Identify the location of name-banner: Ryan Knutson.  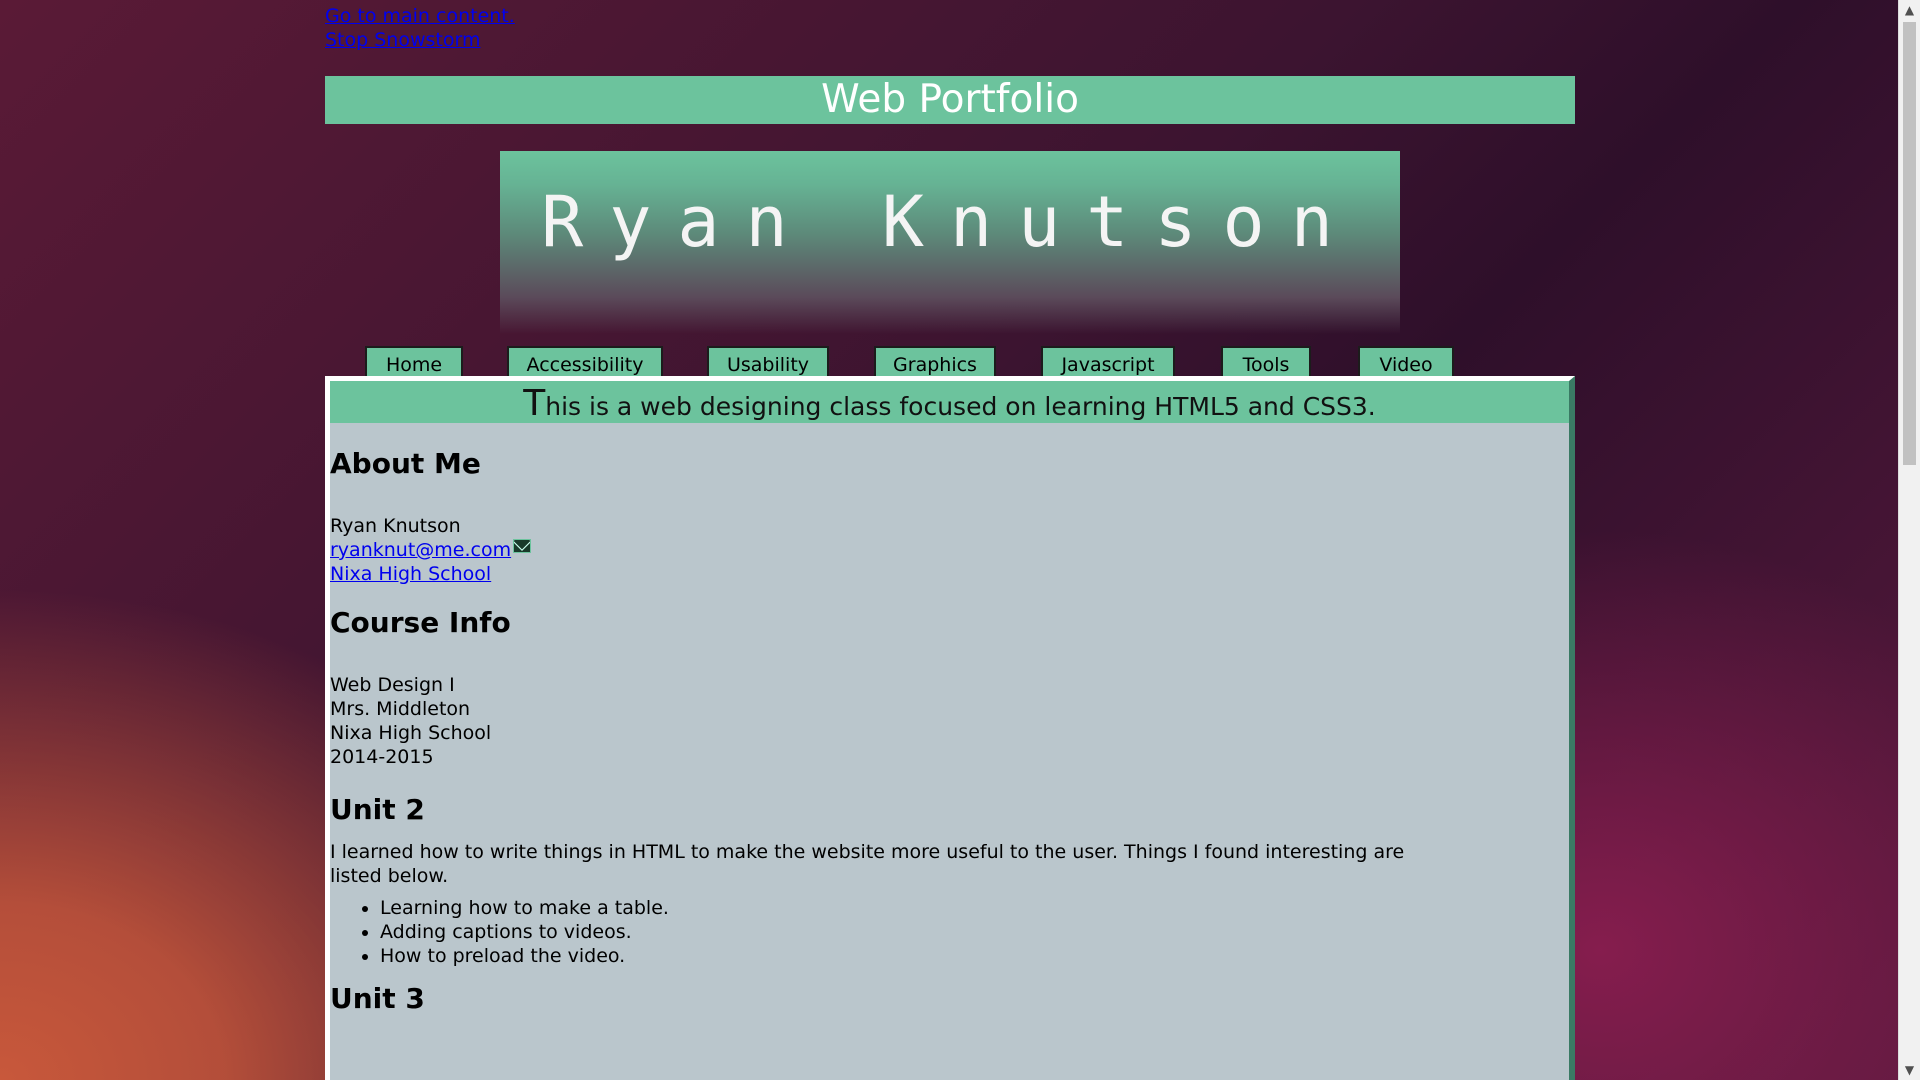
(950, 242).